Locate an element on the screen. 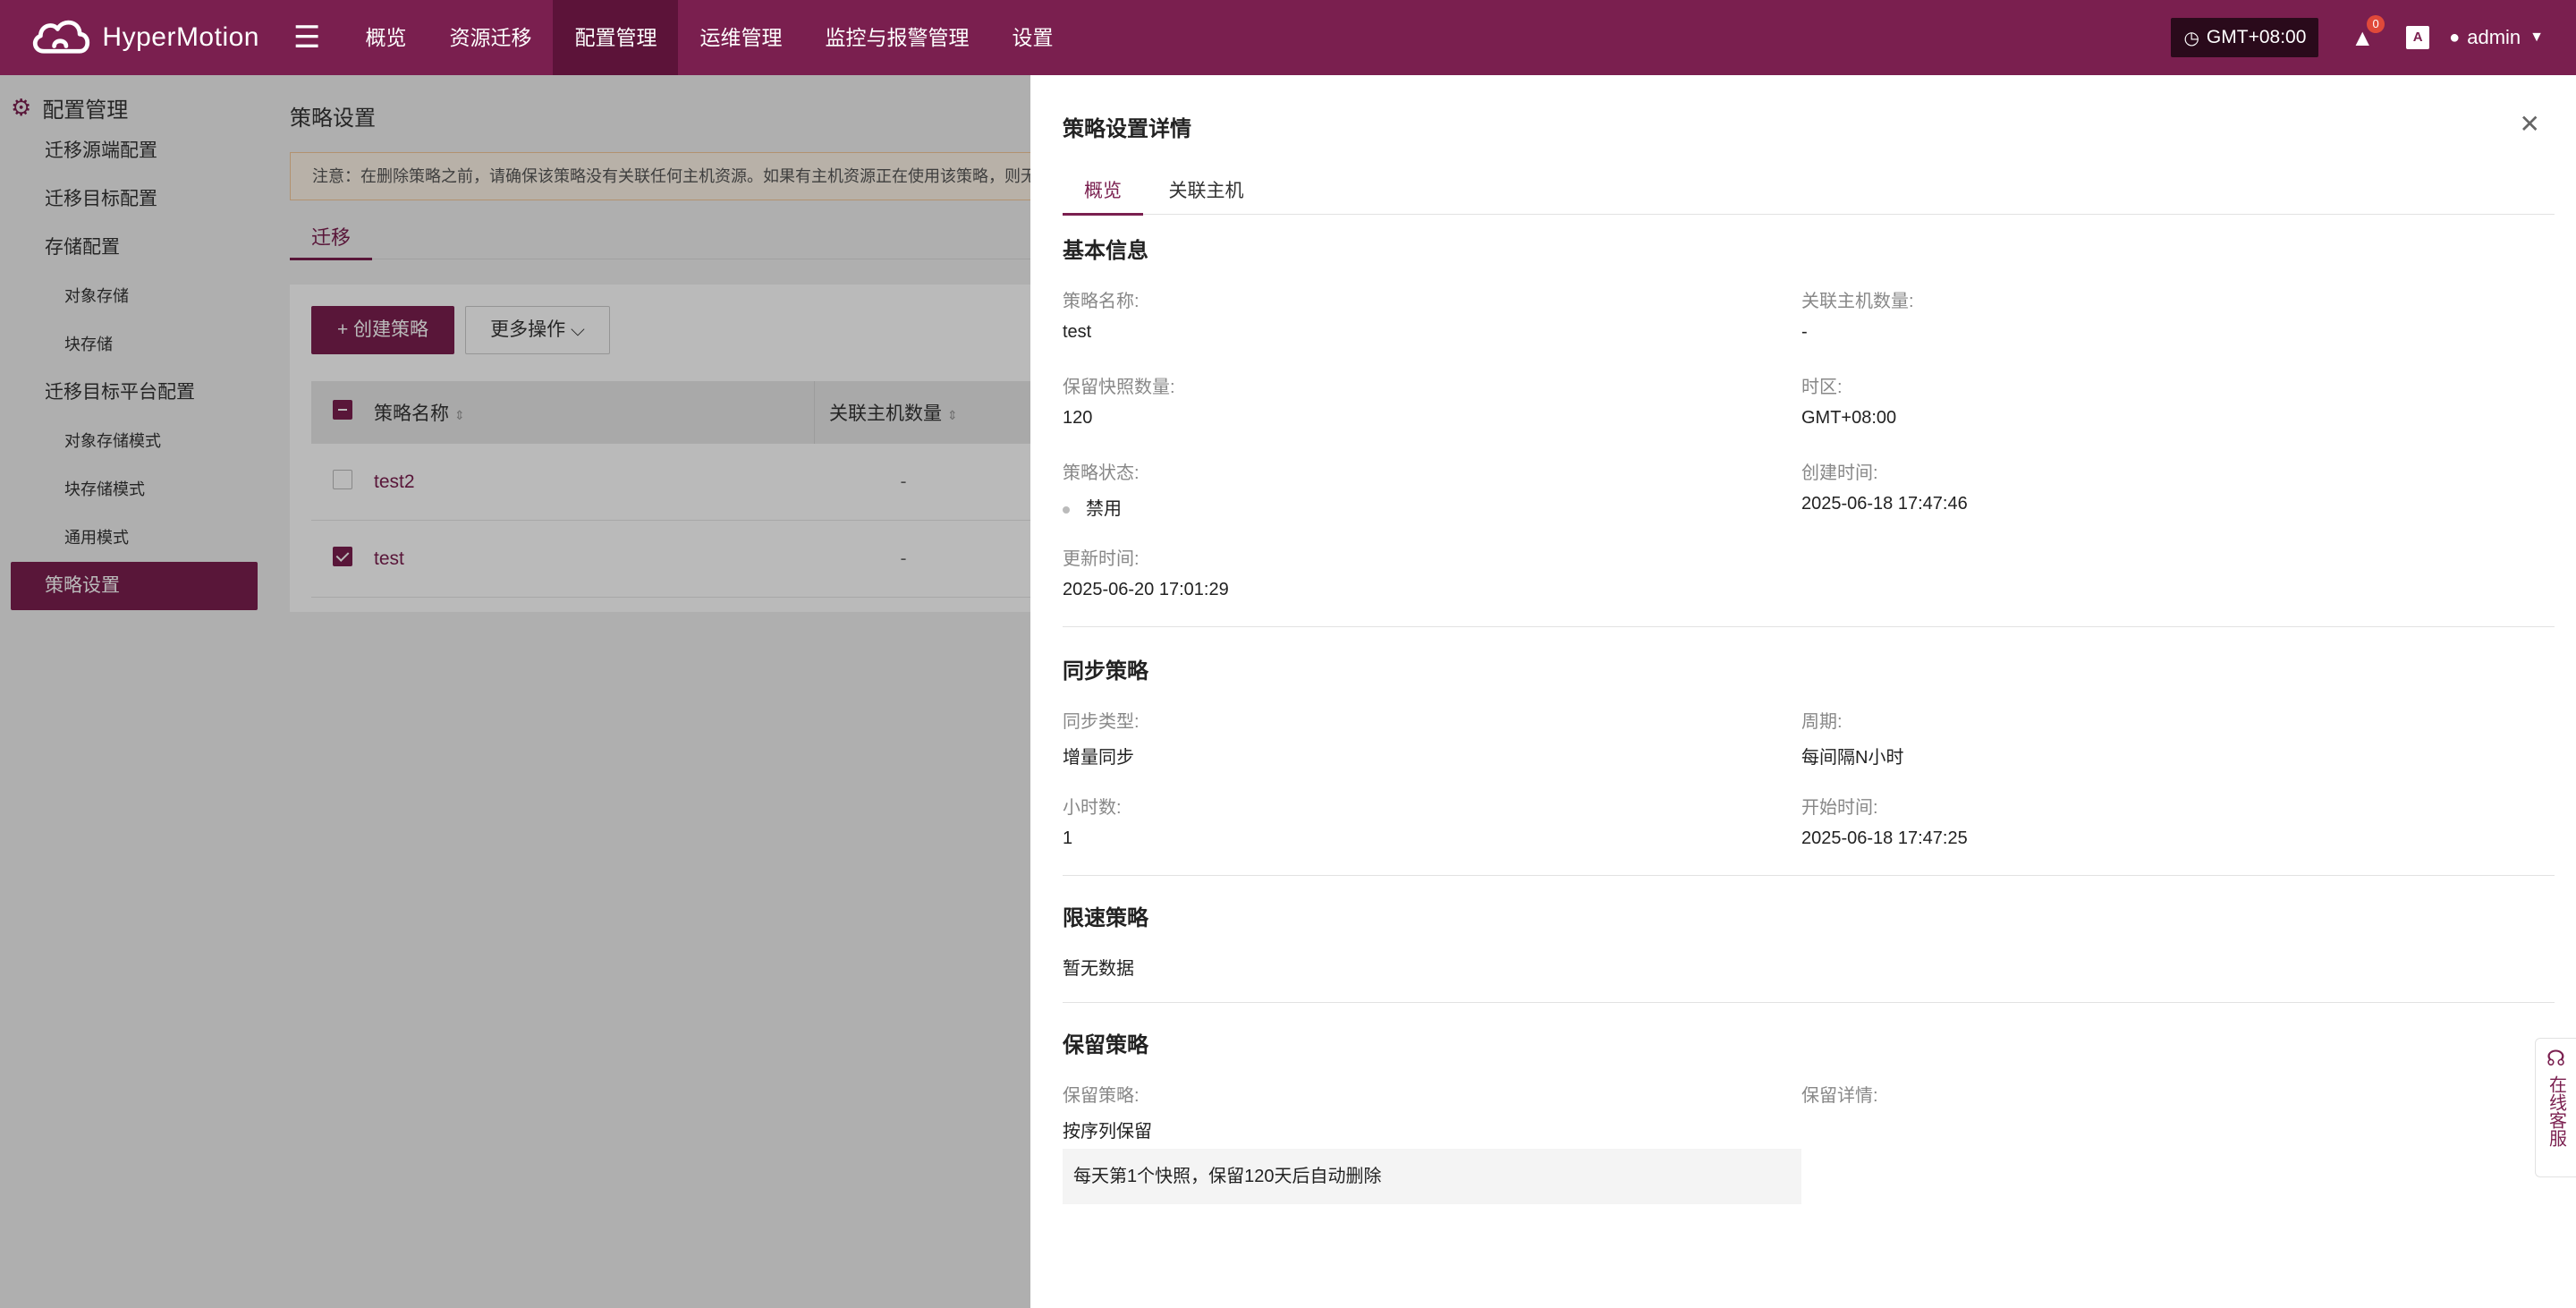 Image resolution: width=2576 pixels, height=1308 pixels. section-retain-title: 保留策略 is located at coordinates (1105, 1045).